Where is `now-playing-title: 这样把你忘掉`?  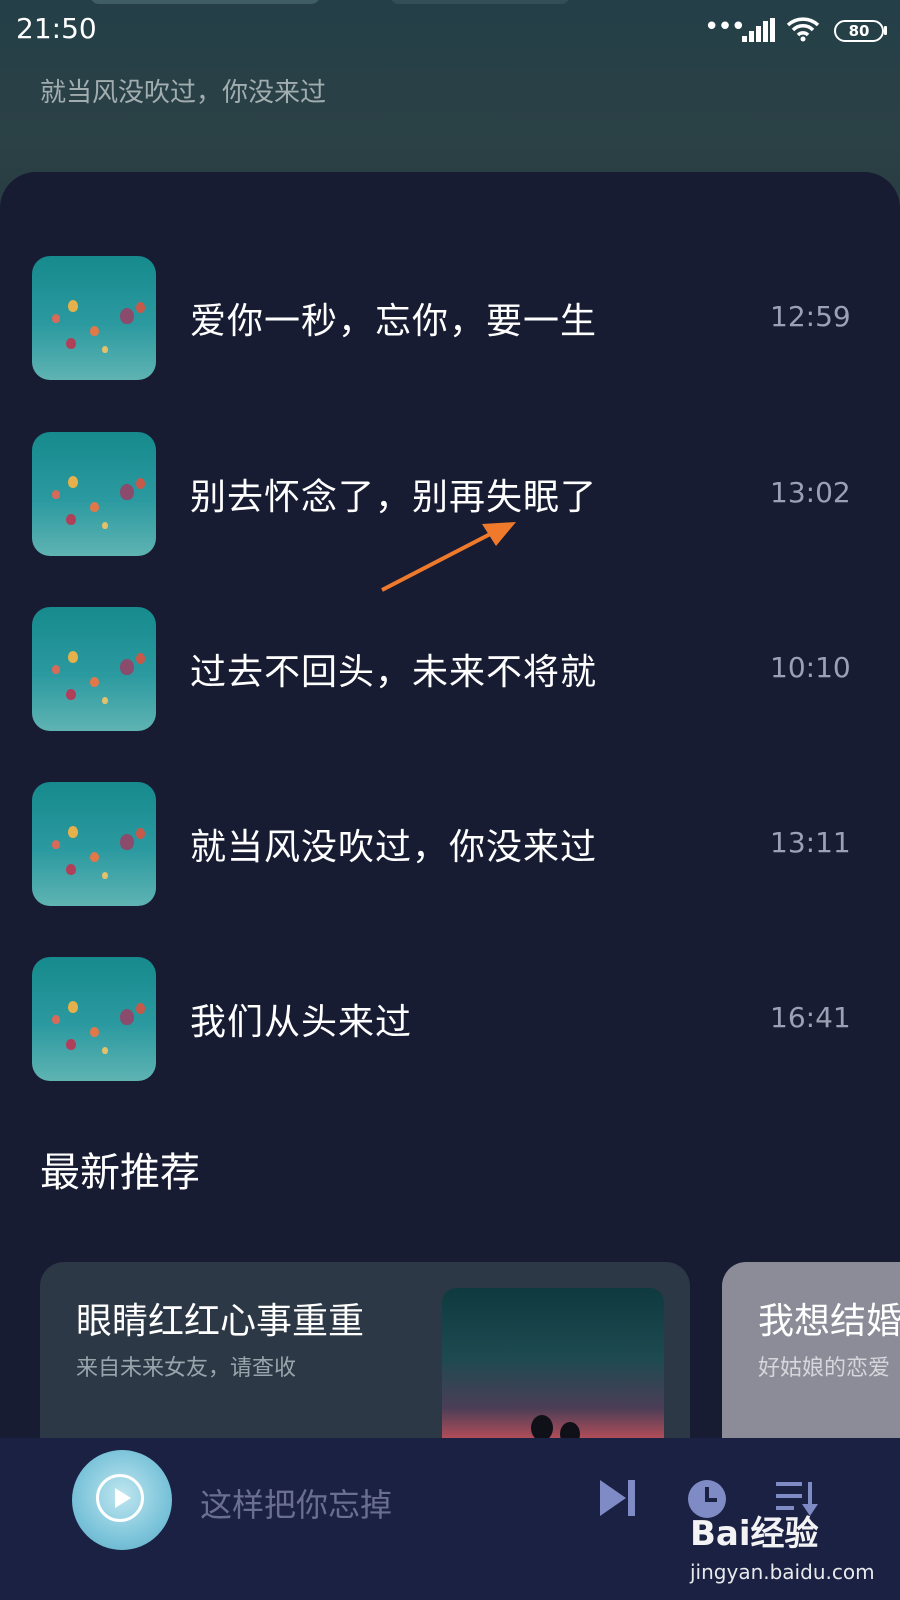 now-playing-title: 这样把你忘掉 is located at coordinates (296, 1503).